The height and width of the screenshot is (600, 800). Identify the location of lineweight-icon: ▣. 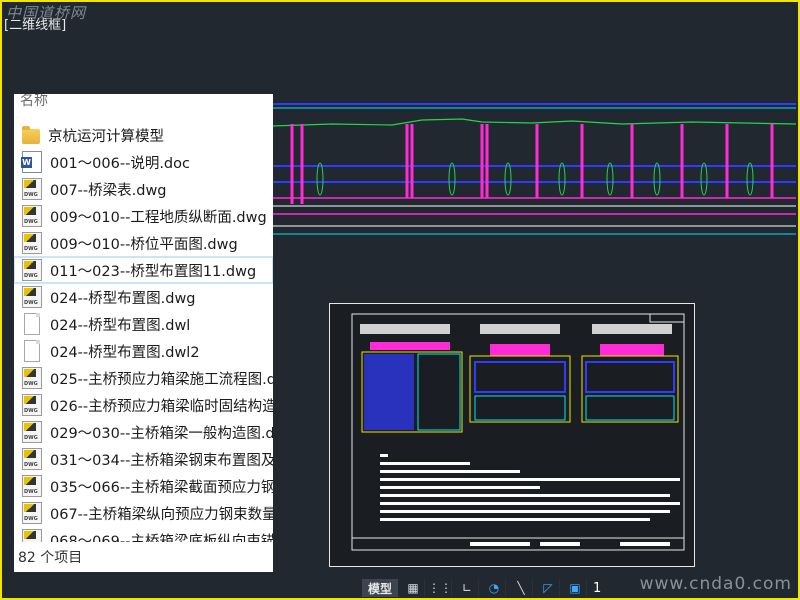
(576, 588).